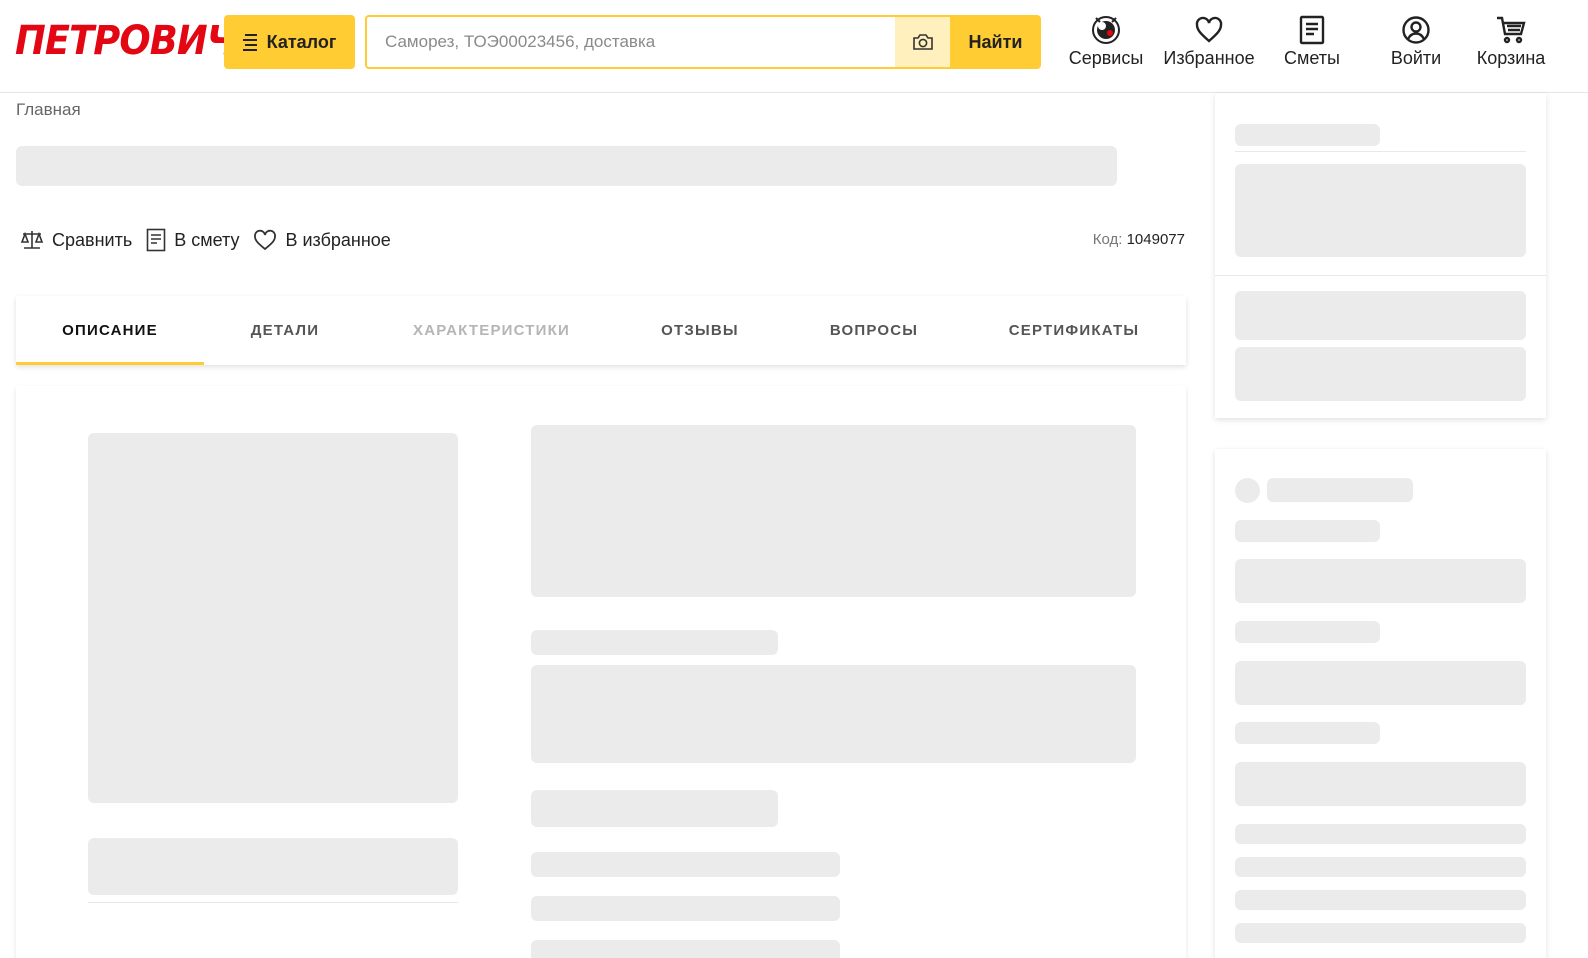  What do you see at coordinates (285, 330) in the screenshot?
I see `tab-details: ДЕТАЛИ` at bounding box center [285, 330].